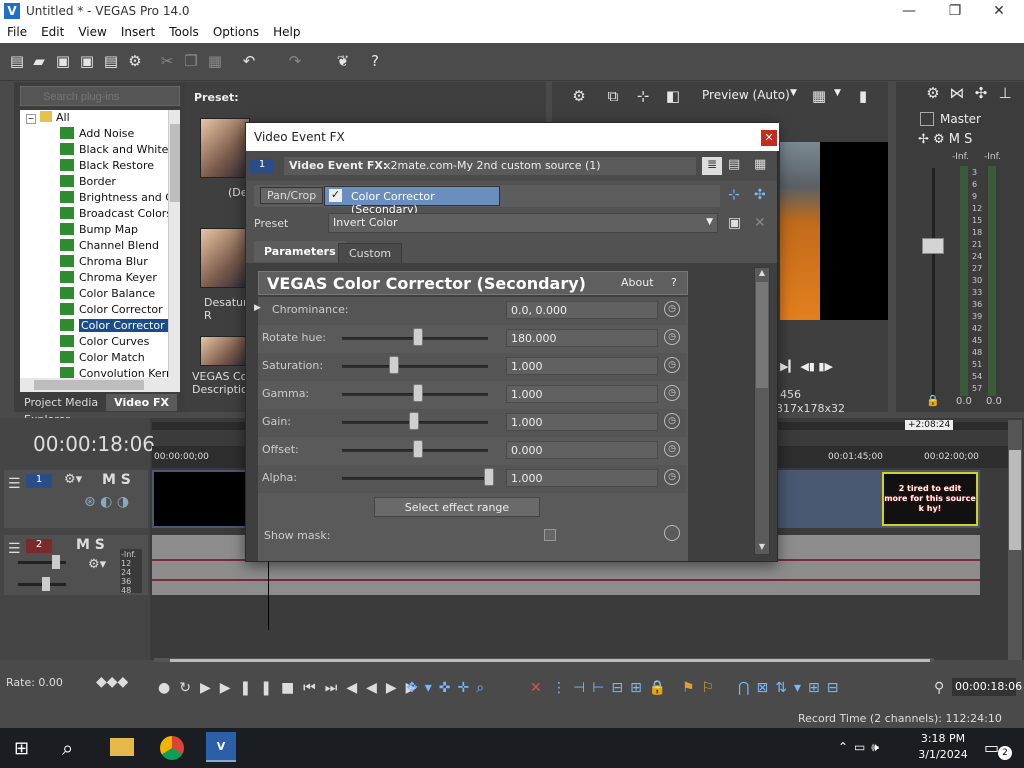  Describe the element at coordinates (111, 310) in the screenshot. I see `plugin-item: Color Corrector` at that location.